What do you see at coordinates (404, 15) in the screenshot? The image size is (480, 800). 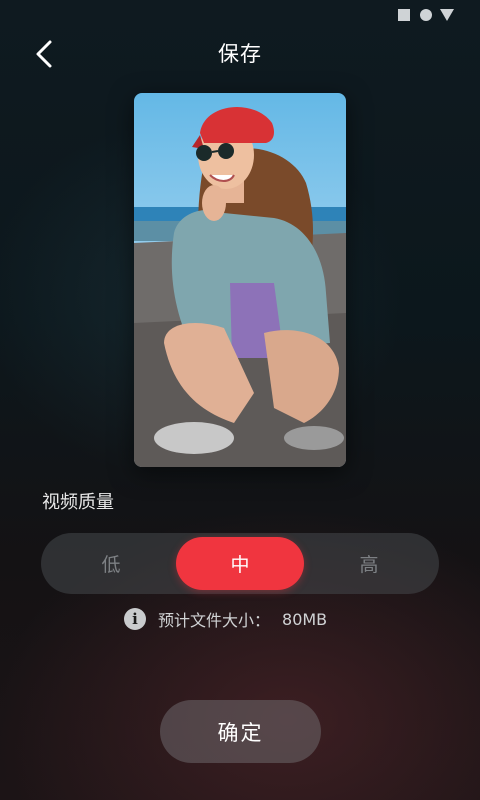 I see `square-icon` at bounding box center [404, 15].